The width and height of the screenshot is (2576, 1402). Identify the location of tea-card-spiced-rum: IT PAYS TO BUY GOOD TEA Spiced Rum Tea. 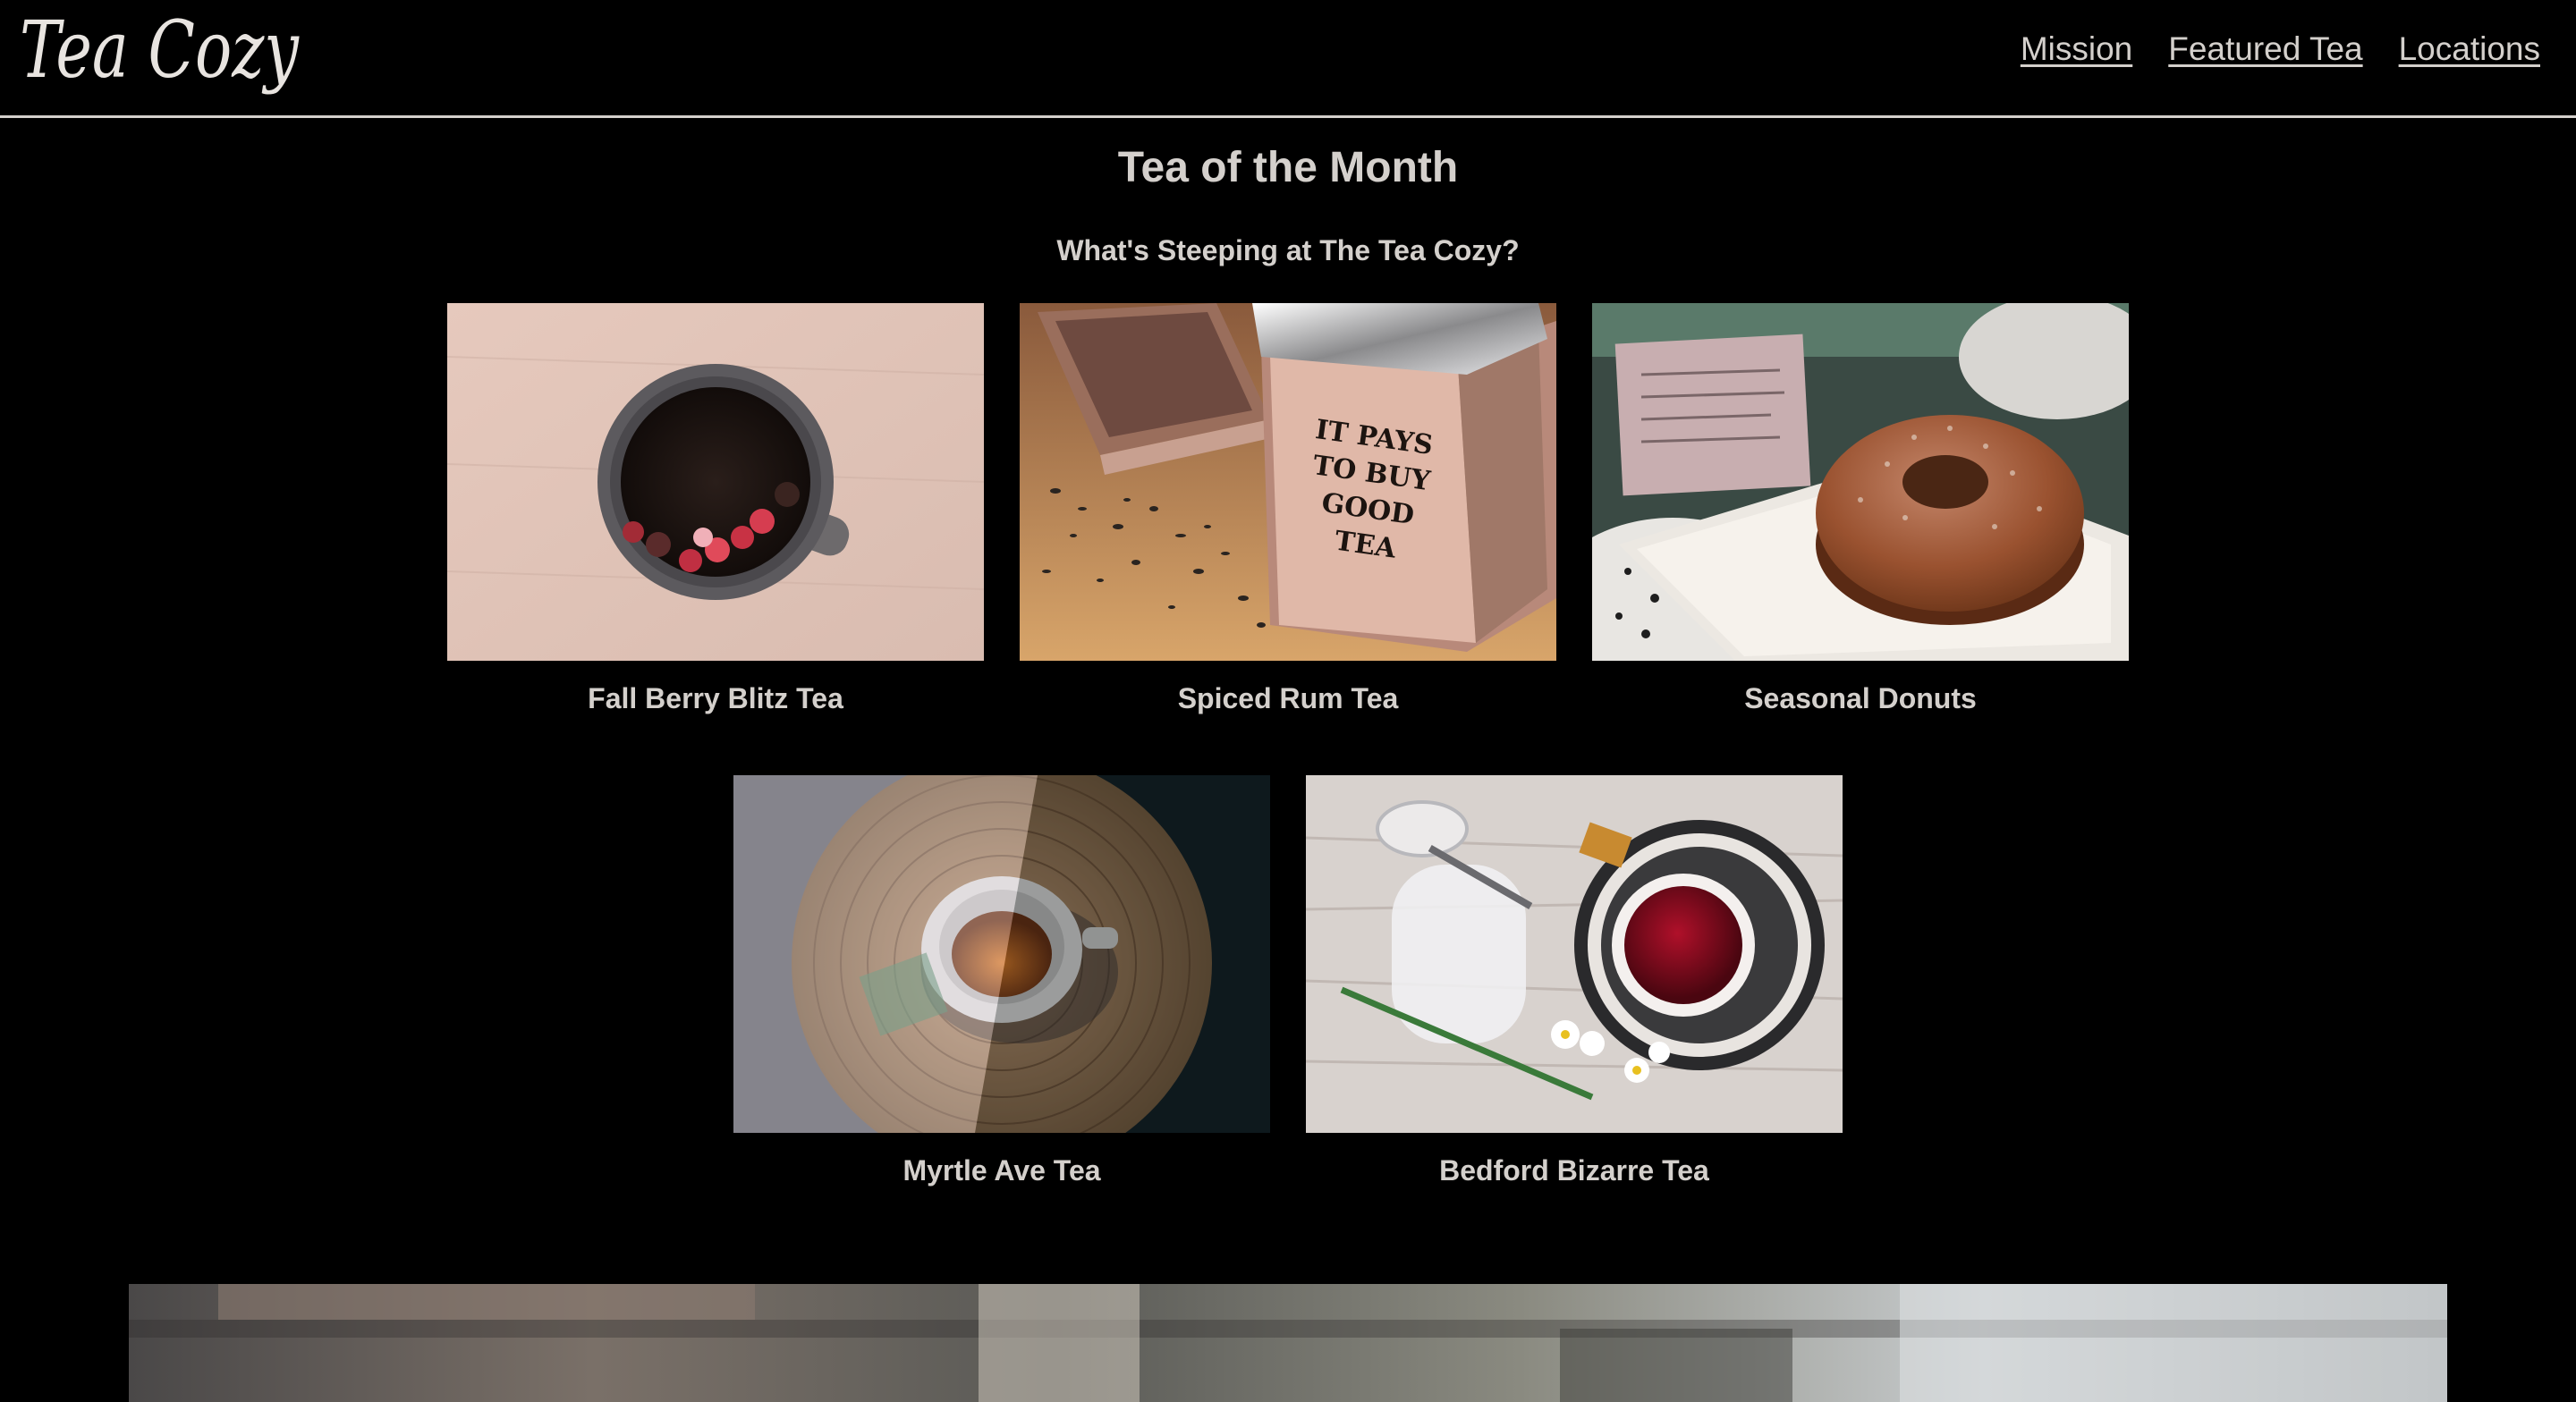
(1288, 509).